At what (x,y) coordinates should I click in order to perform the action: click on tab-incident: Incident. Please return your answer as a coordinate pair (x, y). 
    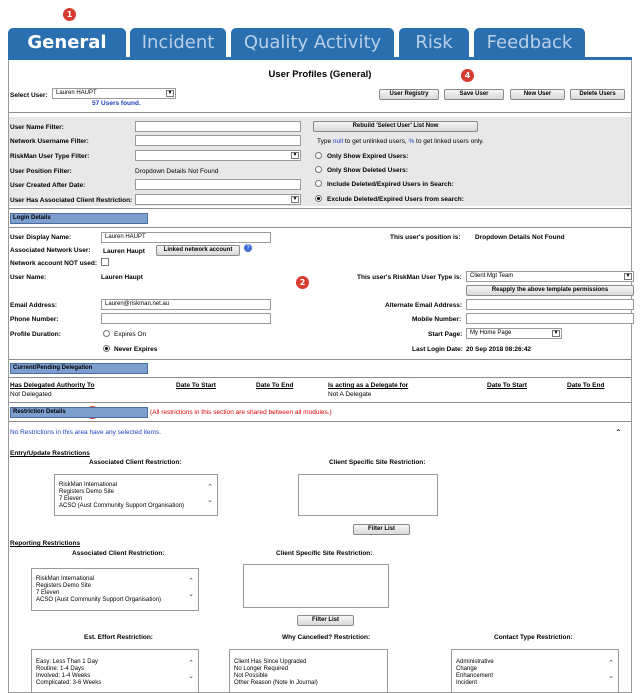
    Looking at the image, I should click on (178, 43).